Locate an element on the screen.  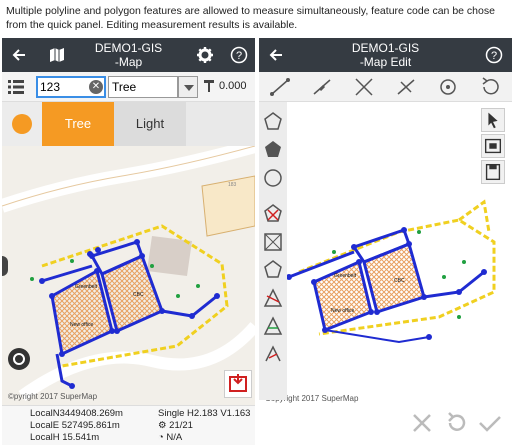
map-label-parcel: 183 is located at coordinates (232, 185).